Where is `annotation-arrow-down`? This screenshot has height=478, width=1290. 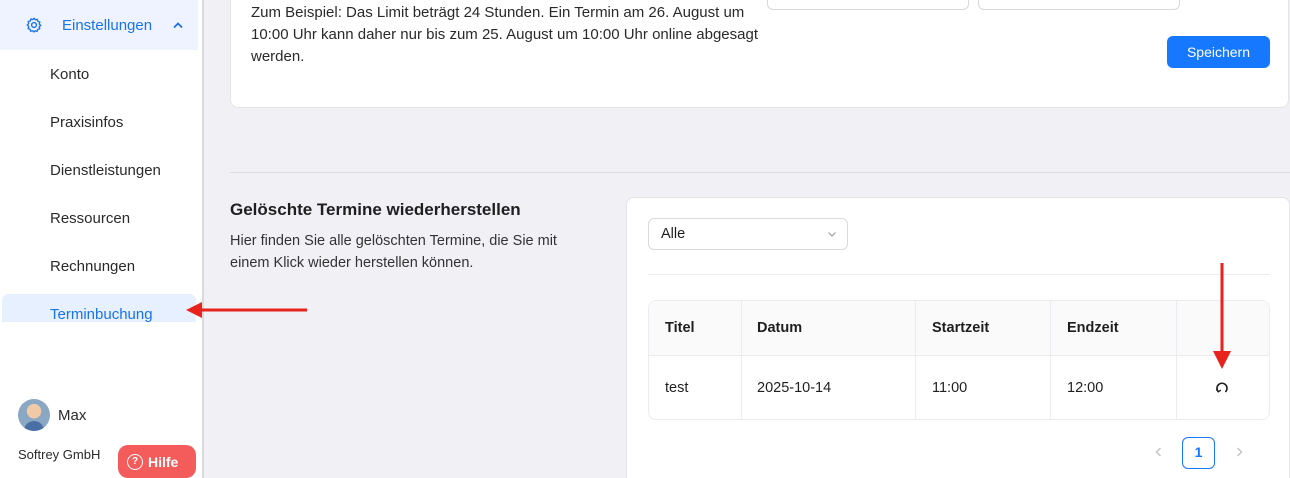 annotation-arrow-down is located at coordinates (1222, 316).